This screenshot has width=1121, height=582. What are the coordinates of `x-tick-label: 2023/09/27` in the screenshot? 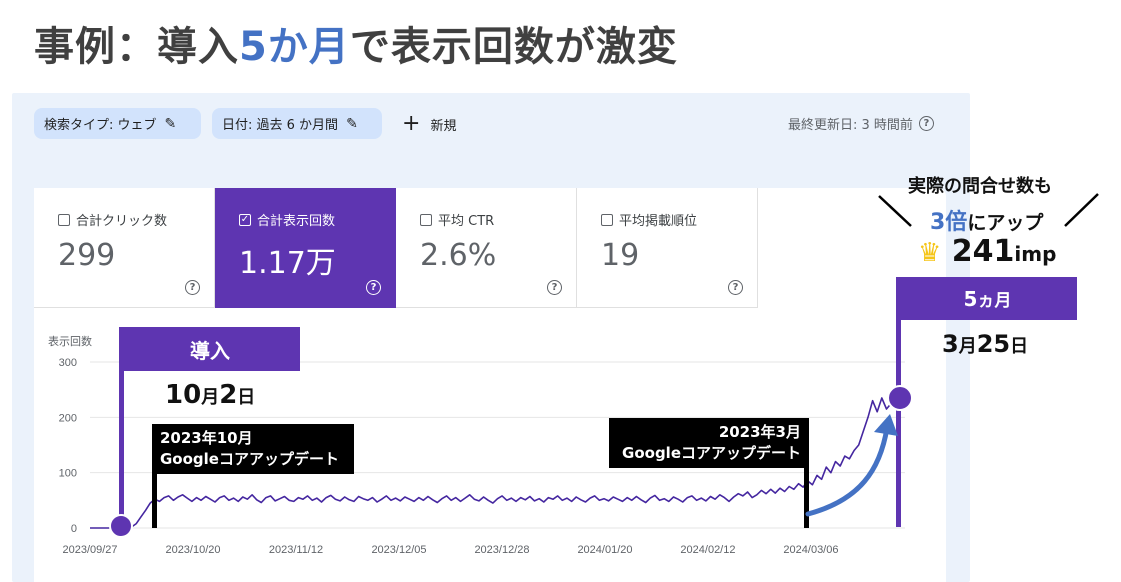 It's located at (89, 550).